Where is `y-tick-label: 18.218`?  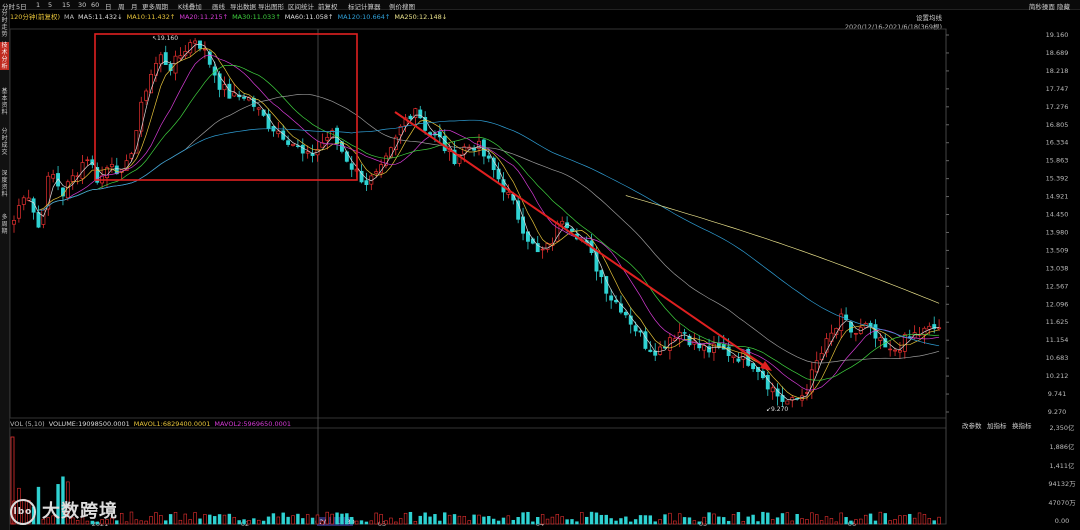
y-tick-label: 18.218 is located at coordinates (1057, 71).